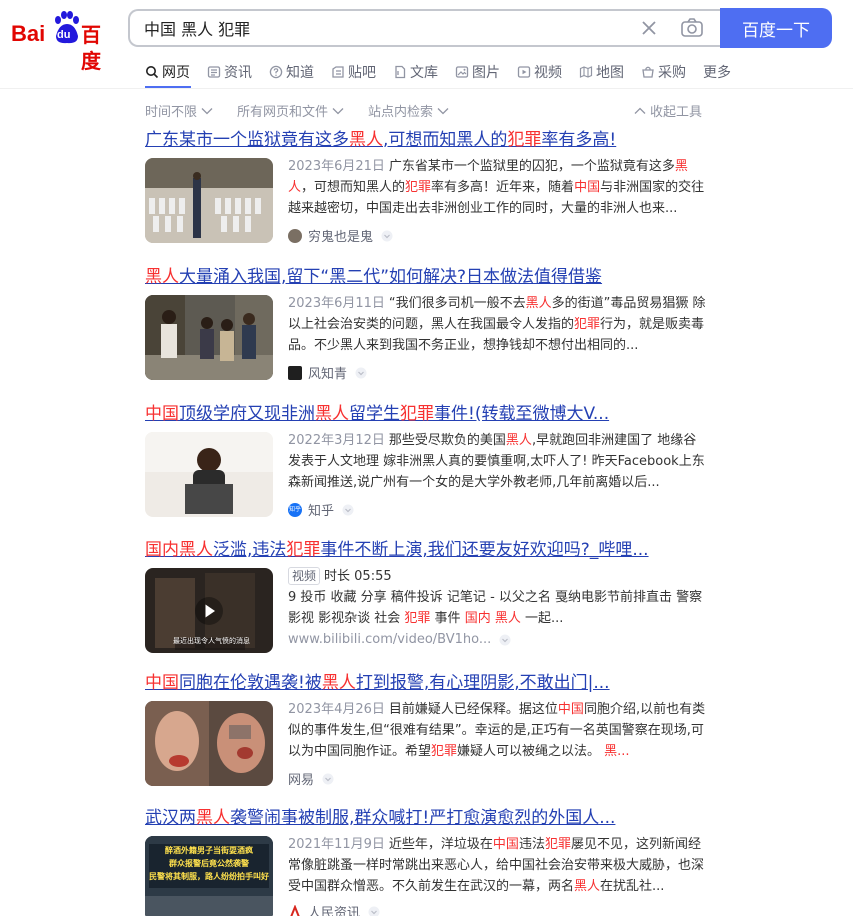  What do you see at coordinates (295, 910) in the screenshot?
I see `people-news-icon` at bounding box center [295, 910].